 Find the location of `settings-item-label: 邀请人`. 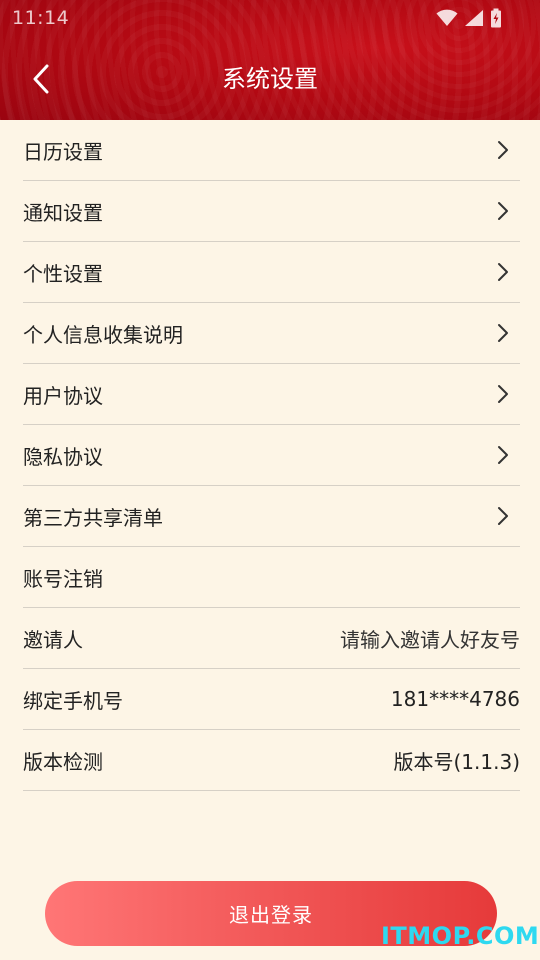

settings-item-label: 邀请人 is located at coordinates (53, 639).